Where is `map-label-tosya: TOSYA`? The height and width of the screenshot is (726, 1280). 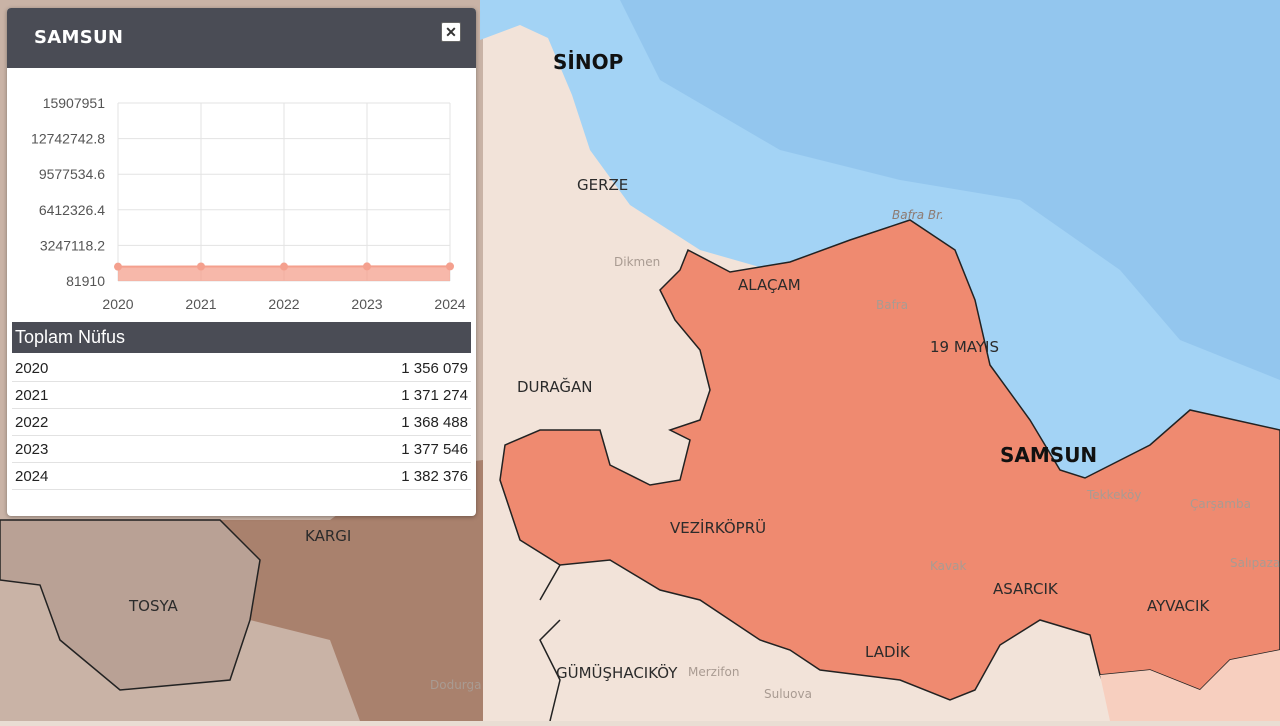
map-label-tosya: TOSYA is located at coordinates (153, 606).